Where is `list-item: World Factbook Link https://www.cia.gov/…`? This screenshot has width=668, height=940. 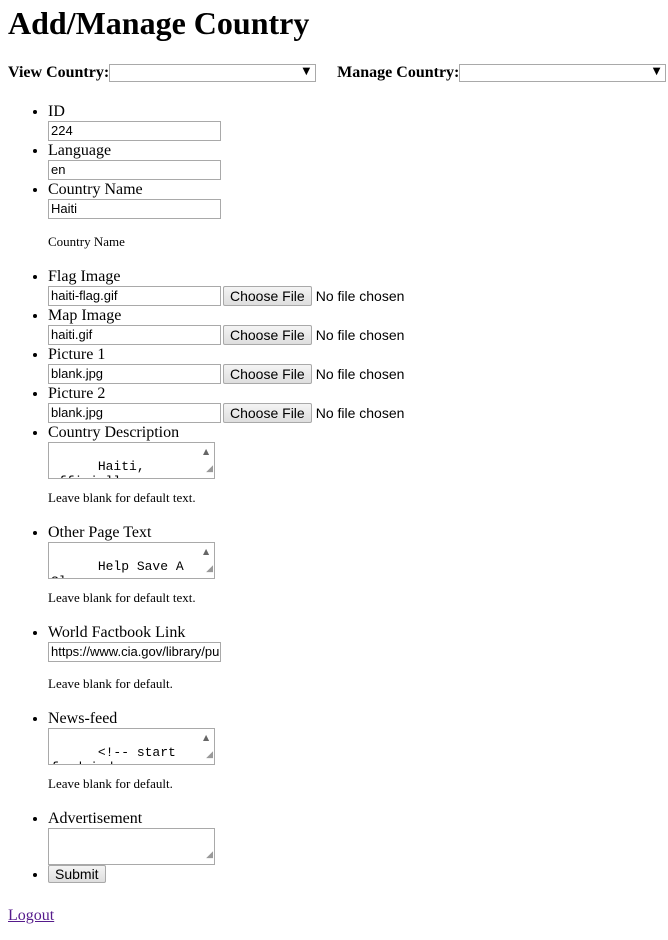
list-item: World Factbook Link https://www.cia.gov/… is located at coordinates (348, 657).